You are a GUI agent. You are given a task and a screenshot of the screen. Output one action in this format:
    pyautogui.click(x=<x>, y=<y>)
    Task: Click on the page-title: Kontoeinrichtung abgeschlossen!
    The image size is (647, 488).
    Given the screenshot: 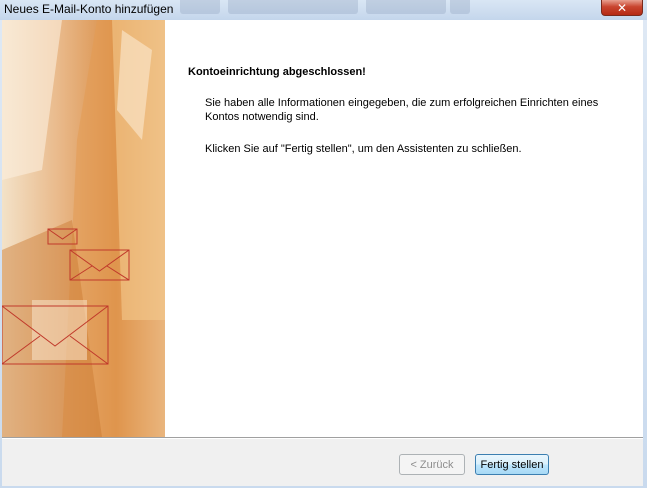 What is the action you would take?
    pyautogui.click(x=277, y=72)
    